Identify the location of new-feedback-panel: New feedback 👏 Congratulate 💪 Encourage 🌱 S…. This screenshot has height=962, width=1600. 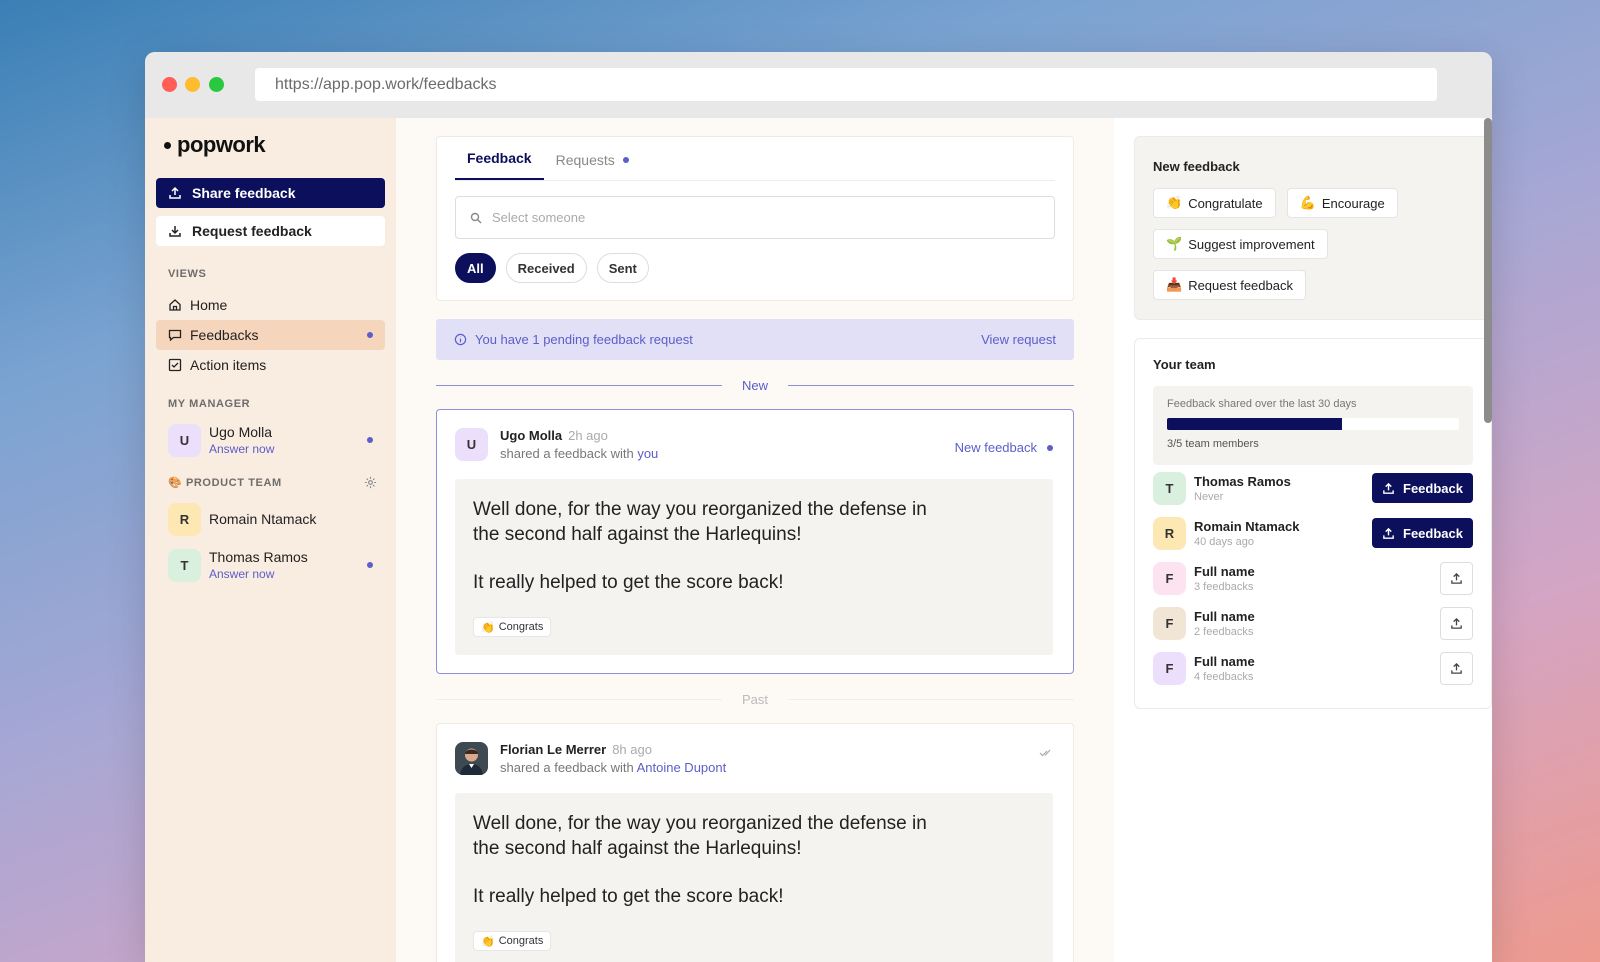
(1313, 228).